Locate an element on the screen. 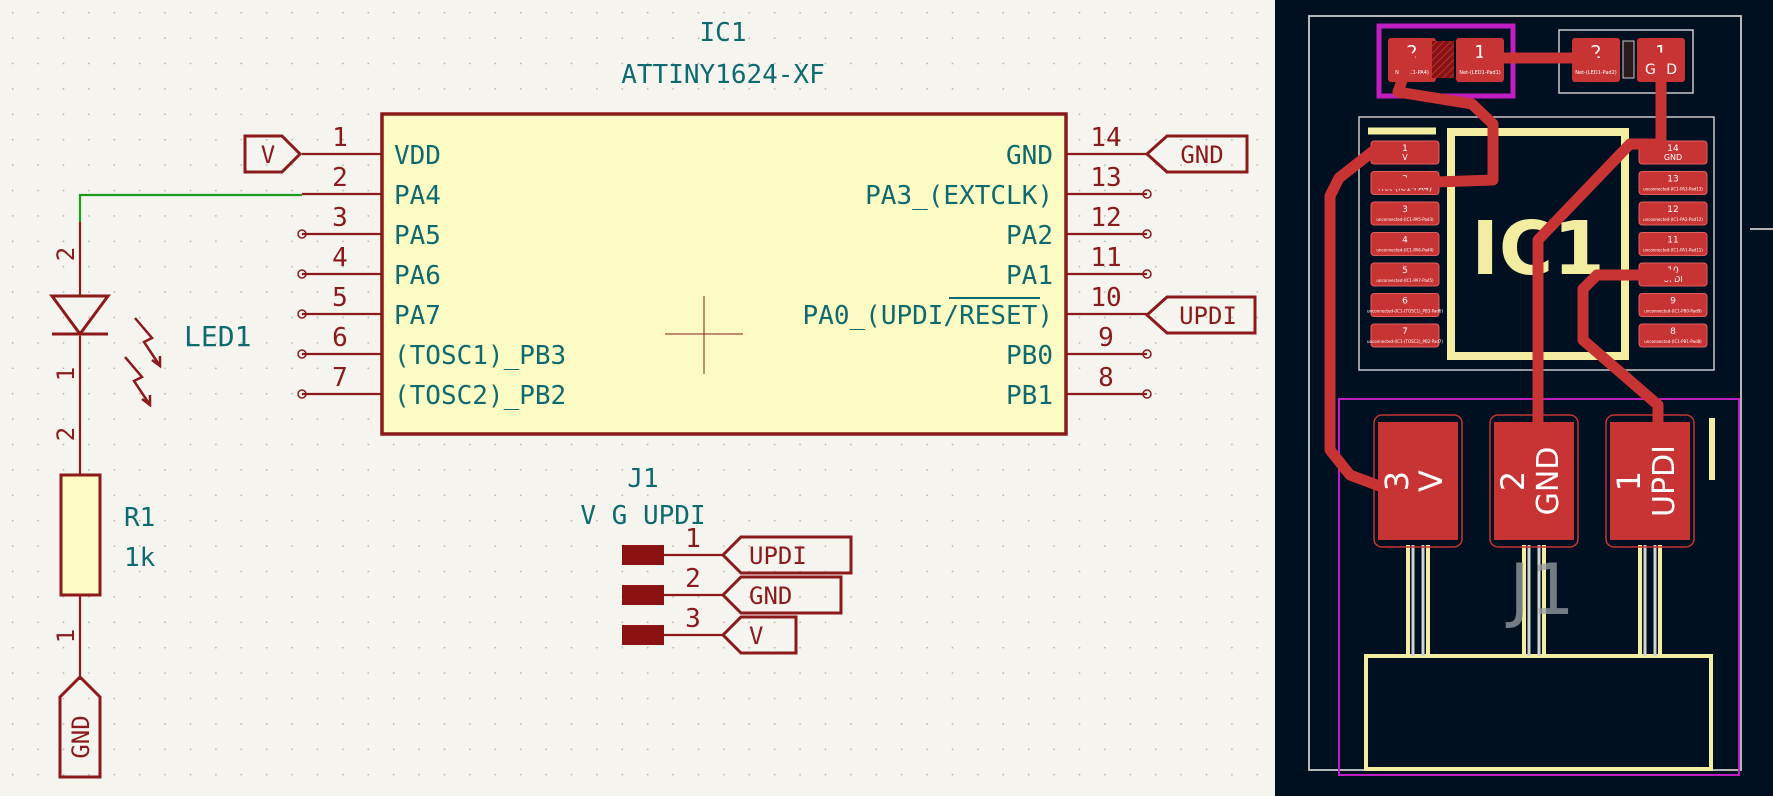  j1-pad-number: 1 is located at coordinates (1629, 481).